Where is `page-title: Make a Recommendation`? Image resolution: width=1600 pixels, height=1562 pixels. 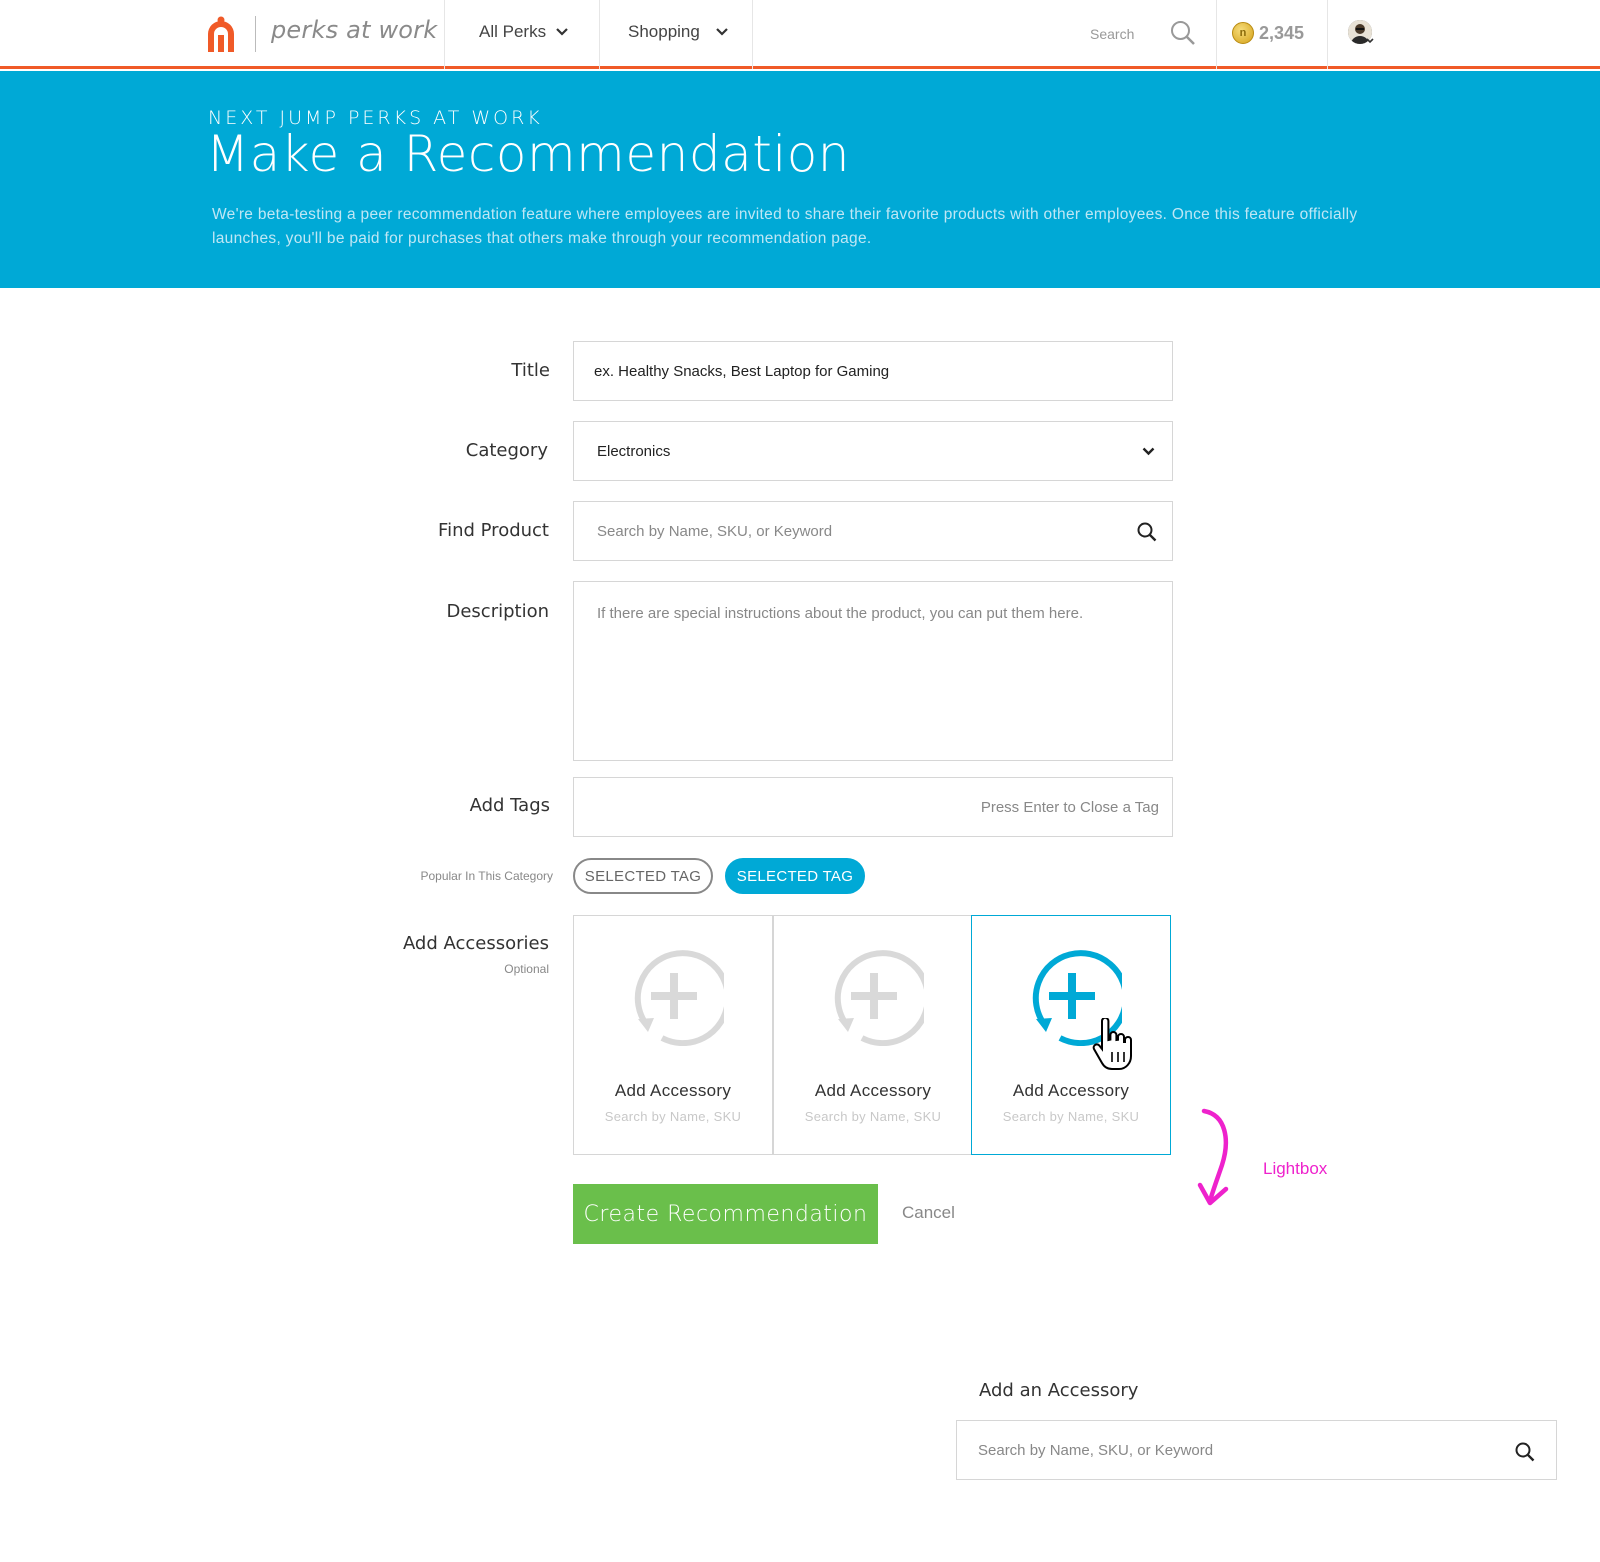 page-title: Make a Recommendation is located at coordinates (528, 154).